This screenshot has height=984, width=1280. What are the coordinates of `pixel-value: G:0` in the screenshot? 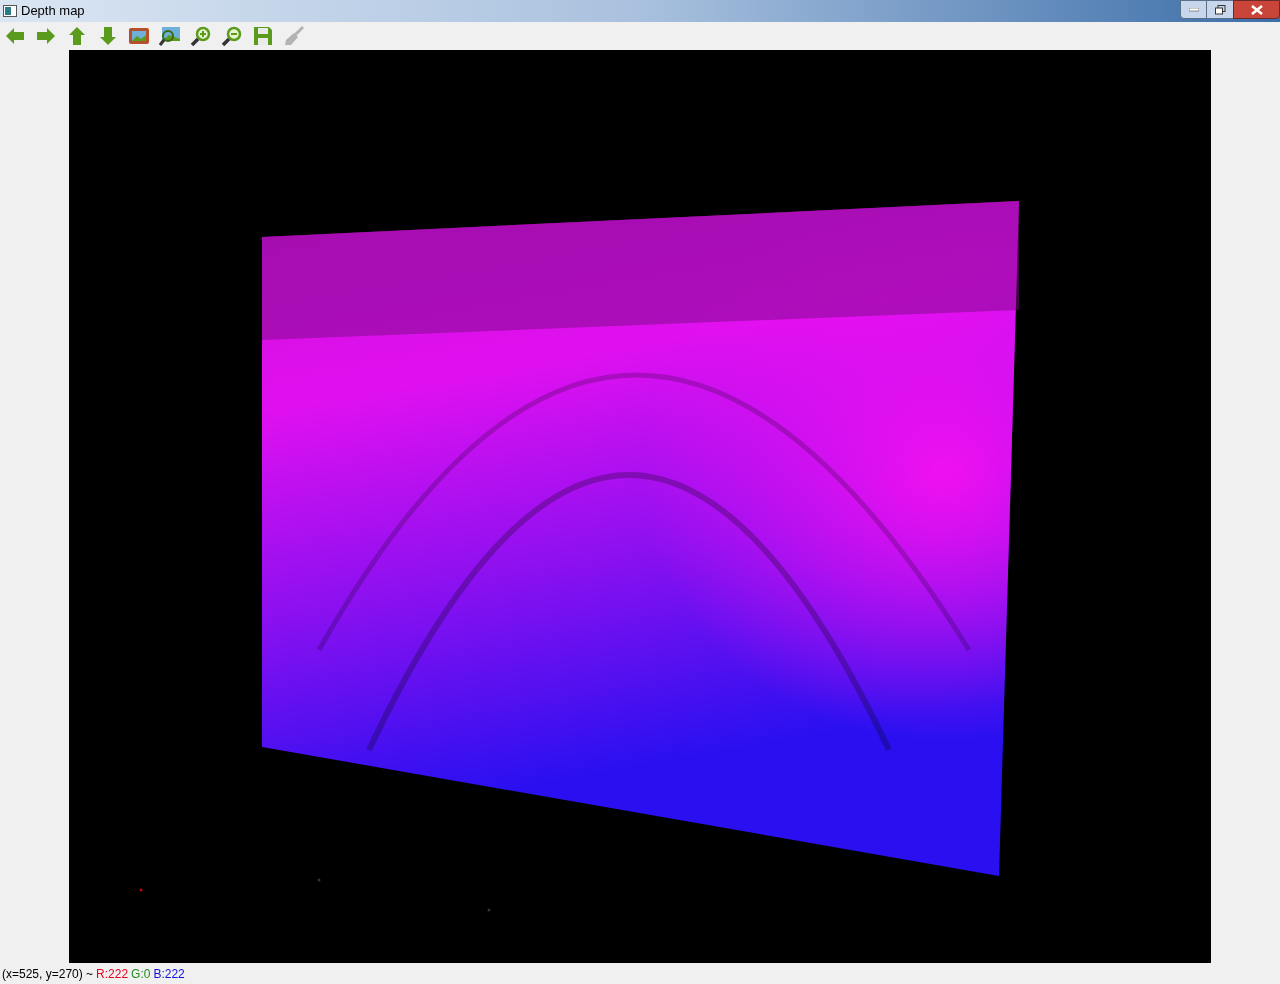 It's located at (141, 974).